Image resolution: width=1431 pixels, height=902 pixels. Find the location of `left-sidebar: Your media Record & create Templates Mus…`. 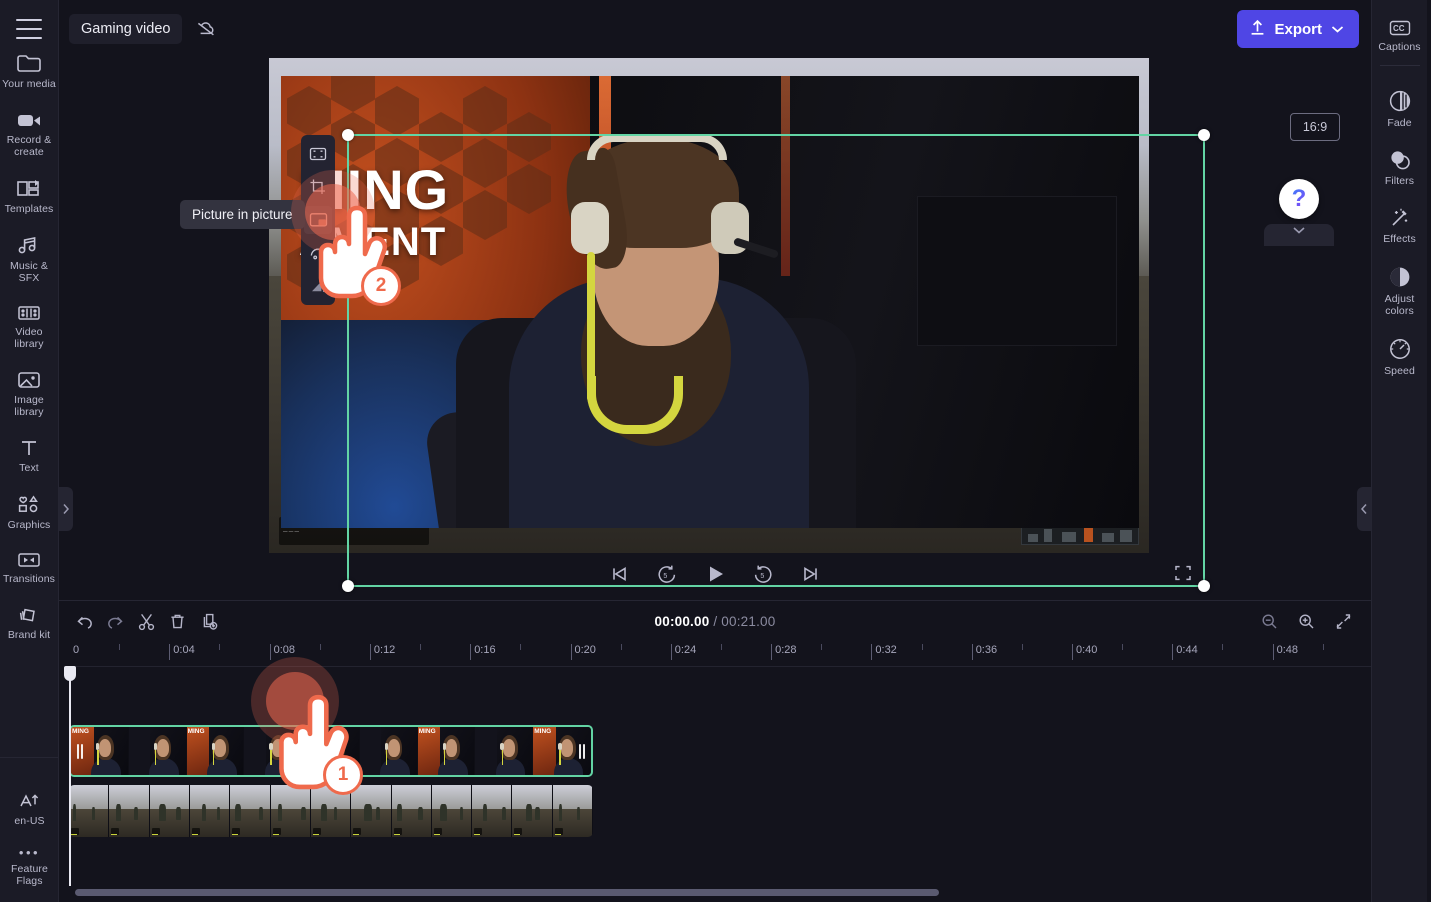

left-sidebar: Your media Record & create Templates Mus… is located at coordinates (29, 451).